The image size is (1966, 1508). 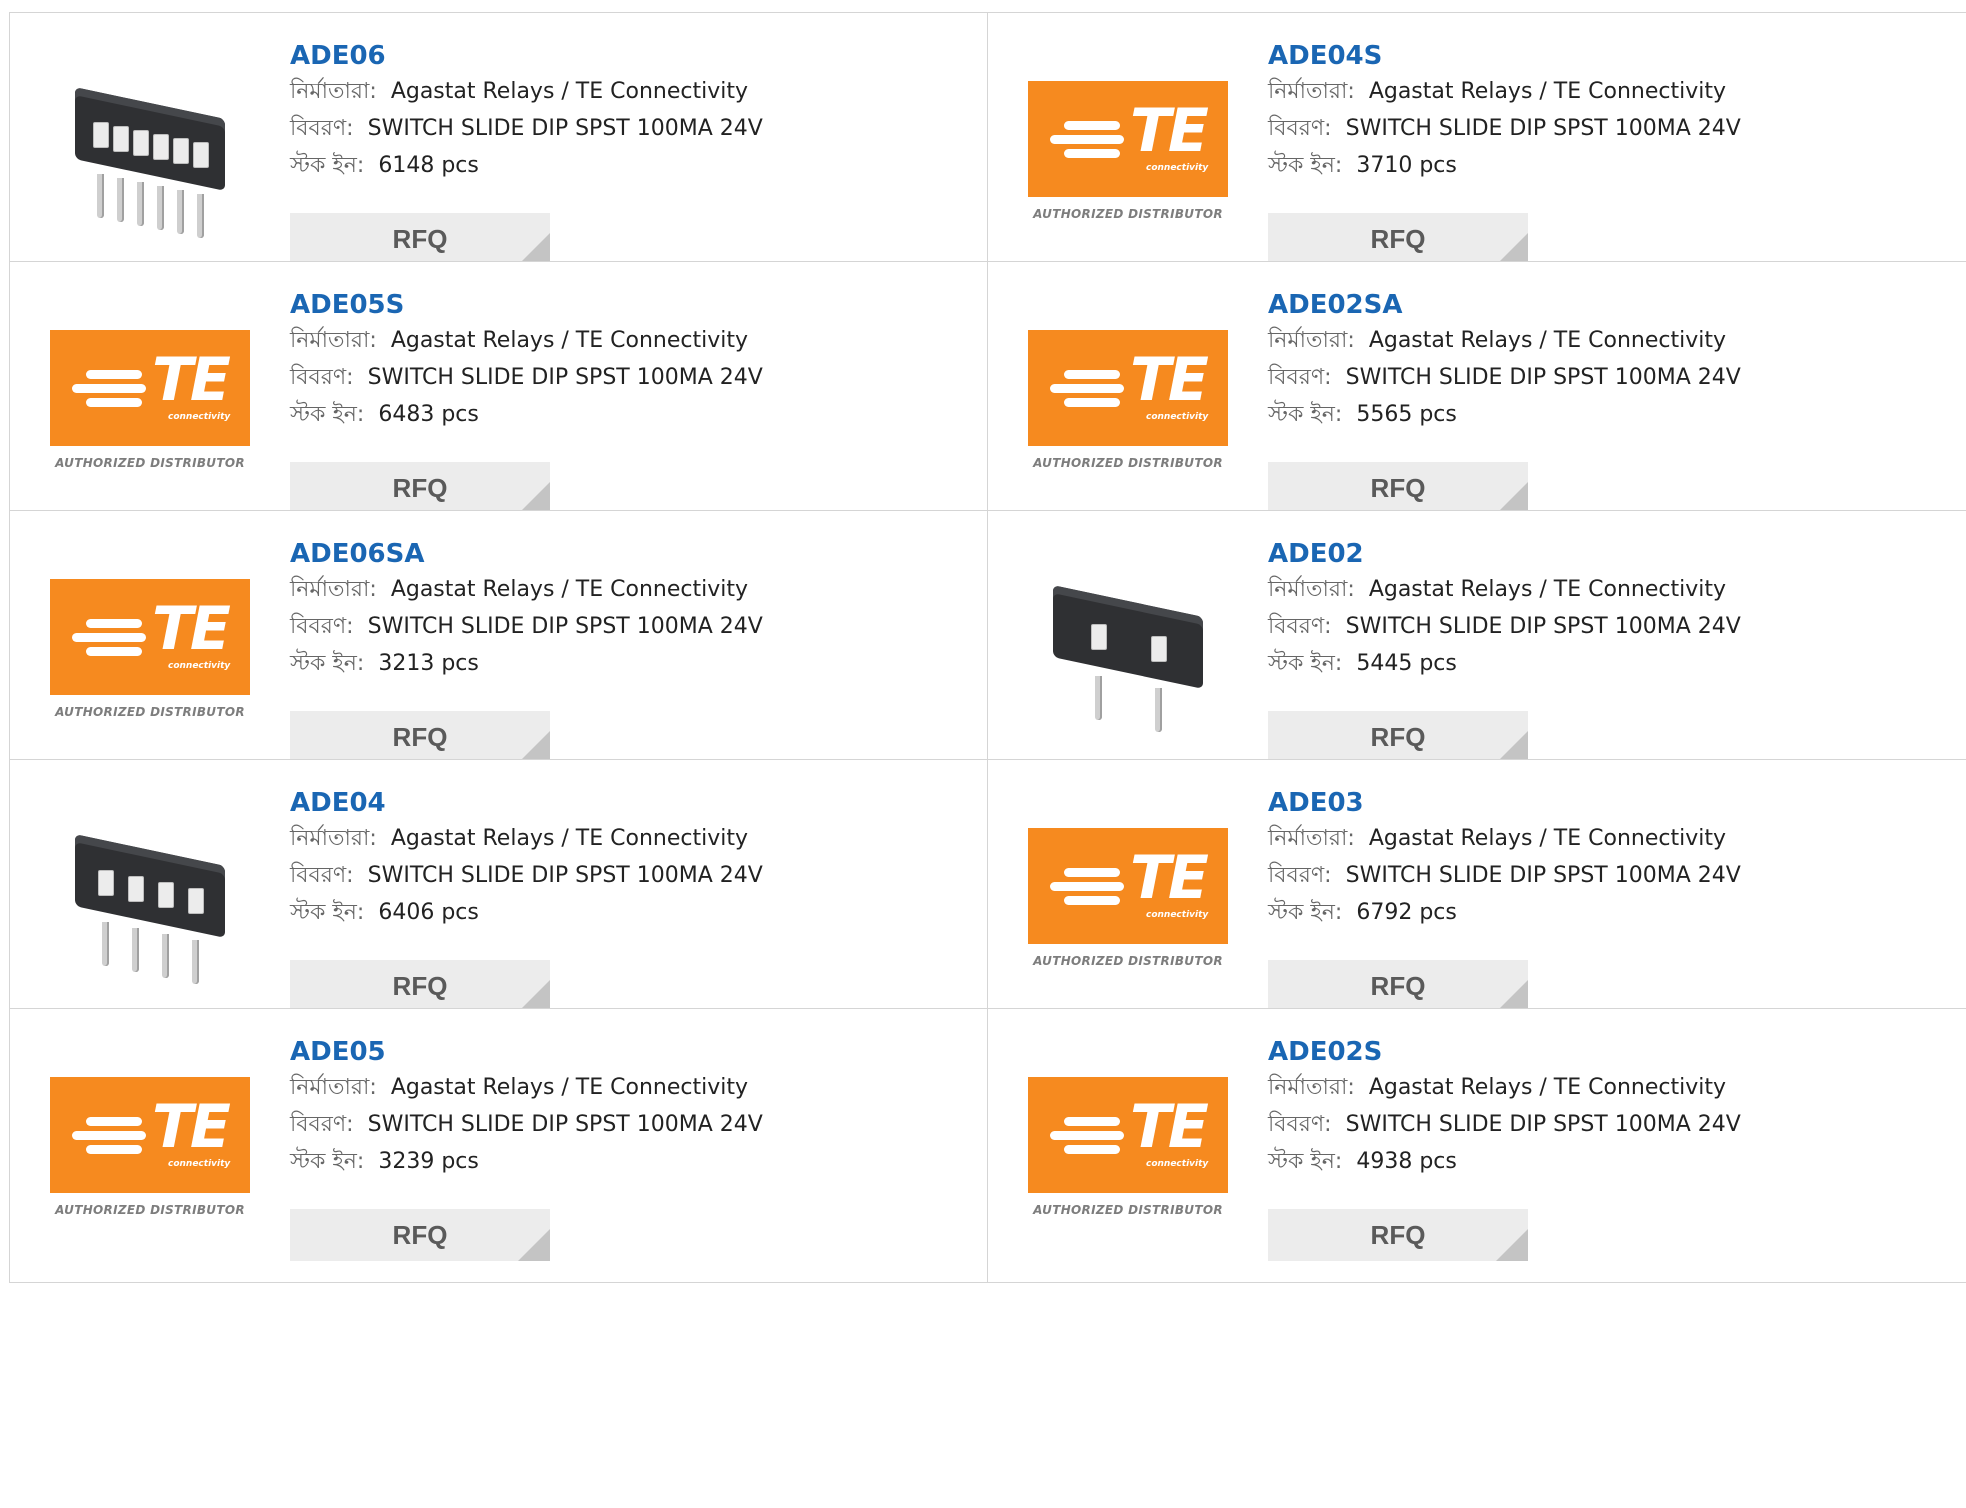 What do you see at coordinates (526, 803) in the screenshot?
I see `product-title-link: ADE04` at bounding box center [526, 803].